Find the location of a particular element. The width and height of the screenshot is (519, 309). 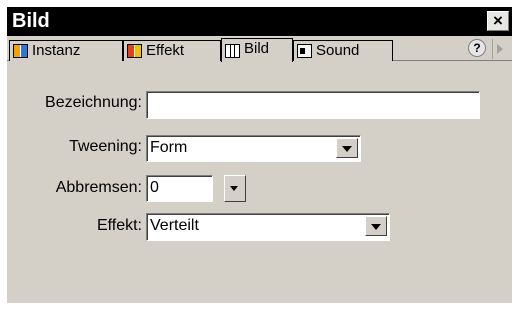

window-title: Bild is located at coordinates (31, 21).